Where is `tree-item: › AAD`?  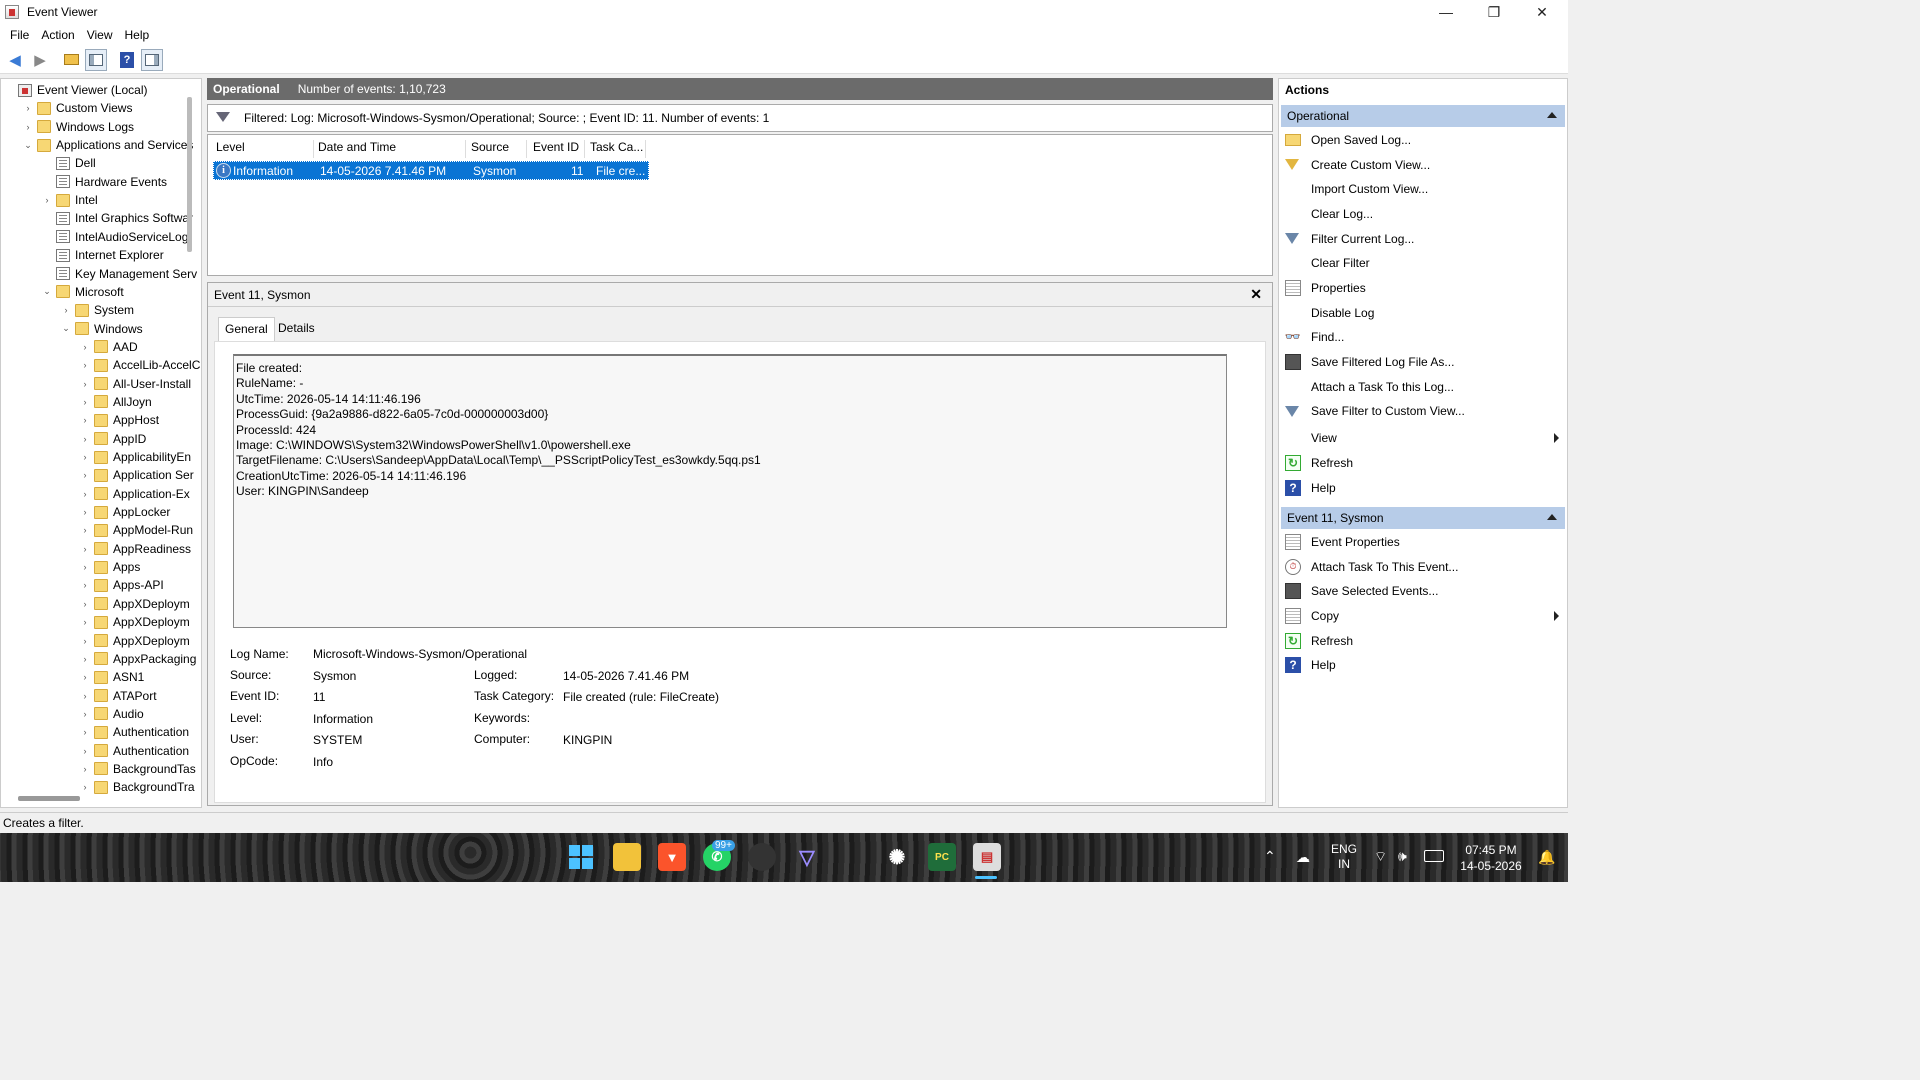 tree-item: › AAD is located at coordinates (108, 347).